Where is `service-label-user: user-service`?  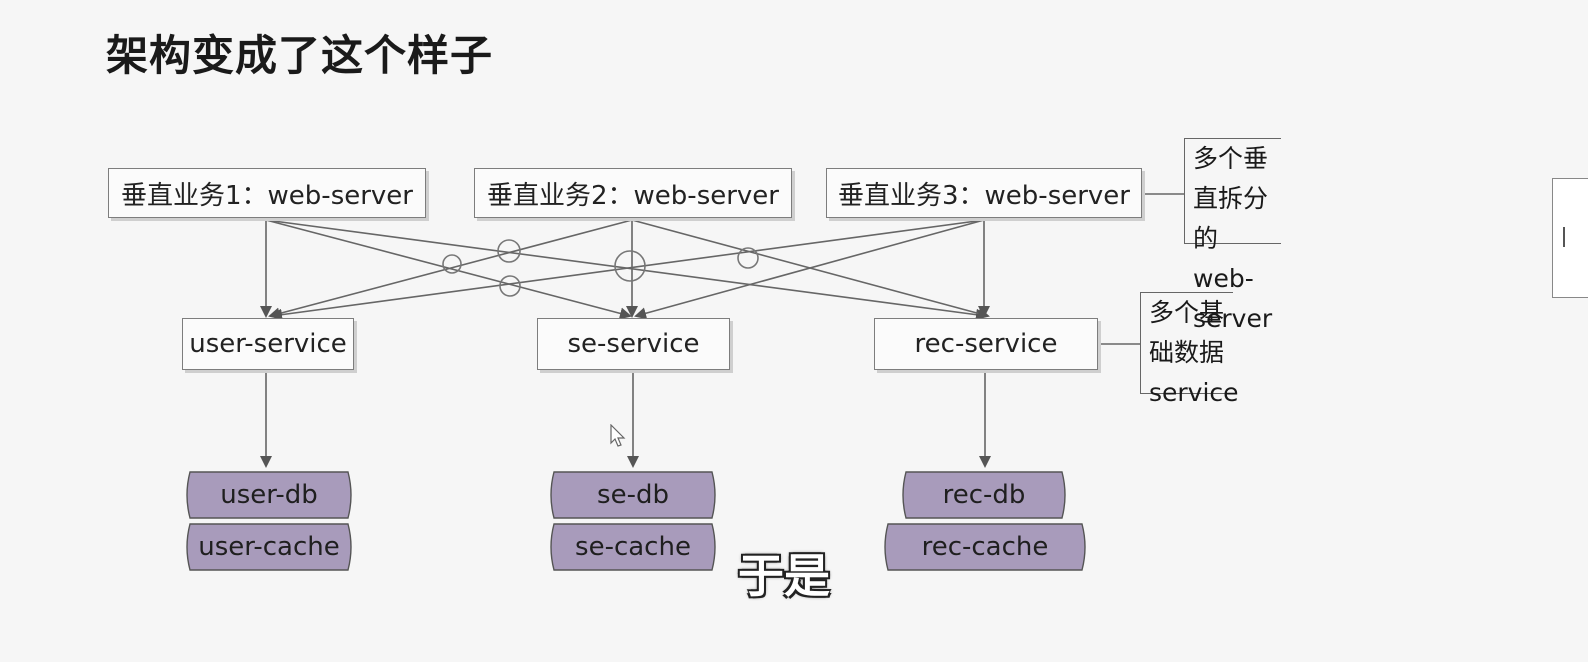
service-label-user: user-service is located at coordinates (268, 344).